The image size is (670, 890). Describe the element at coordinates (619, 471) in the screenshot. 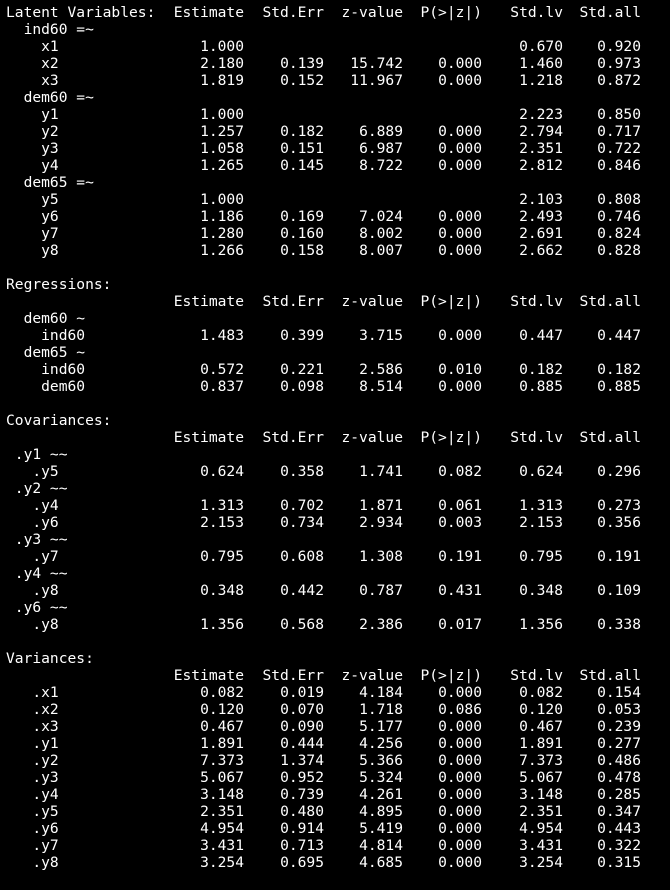

I see `value-cell: 0.296` at that location.